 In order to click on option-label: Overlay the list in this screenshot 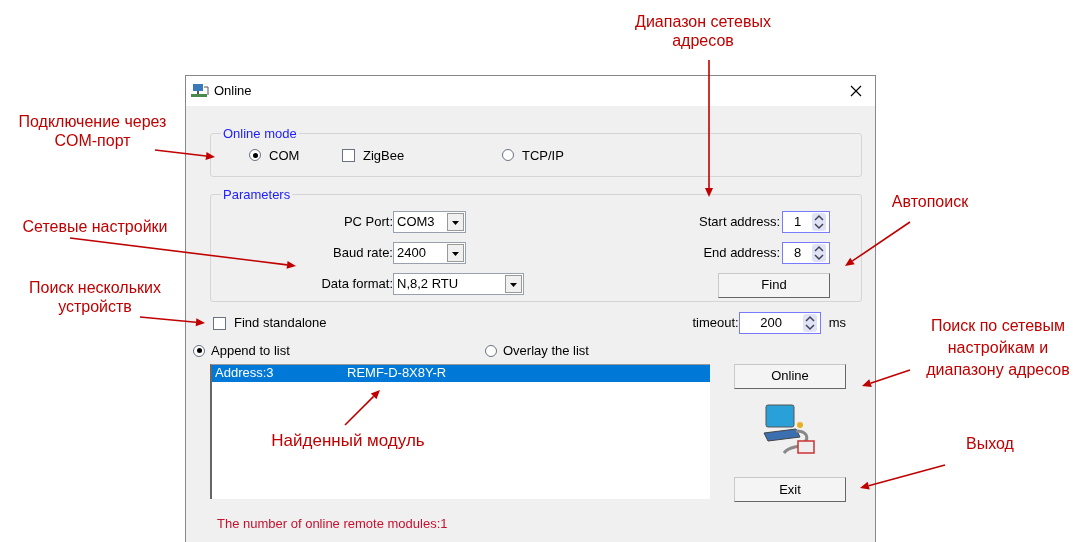, I will do `click(546, 351)`.